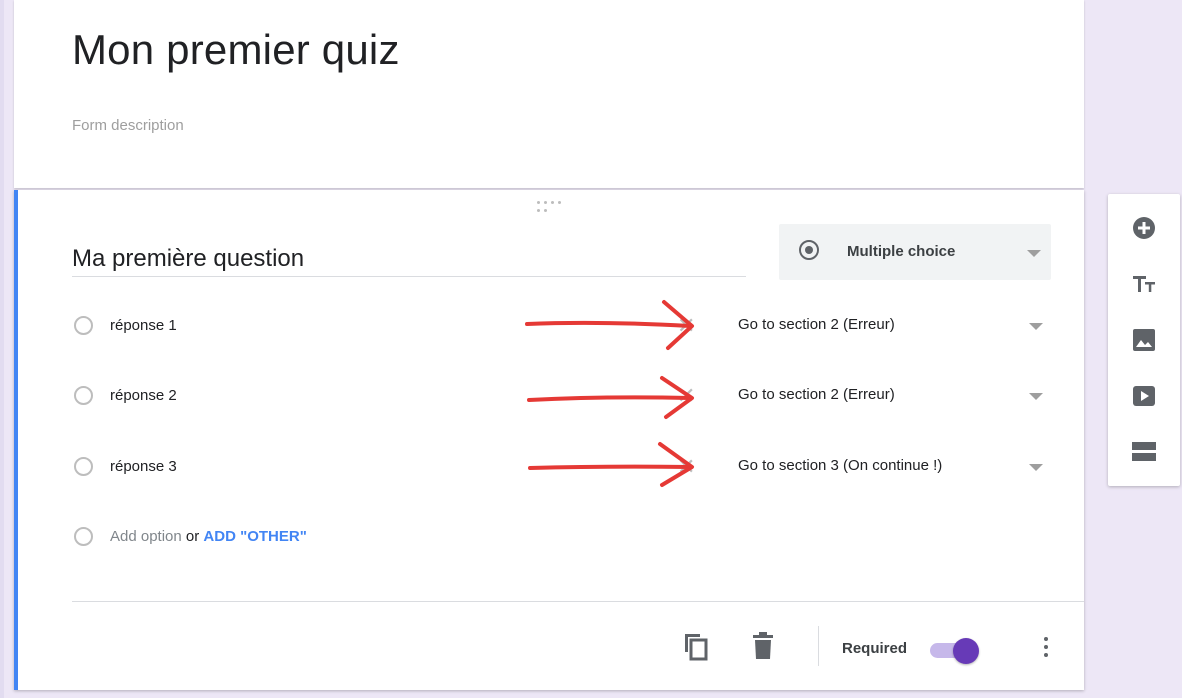 This screenshot has width=1182, height=698. I want to click on add-option-link: Add option, so click(146, 536).